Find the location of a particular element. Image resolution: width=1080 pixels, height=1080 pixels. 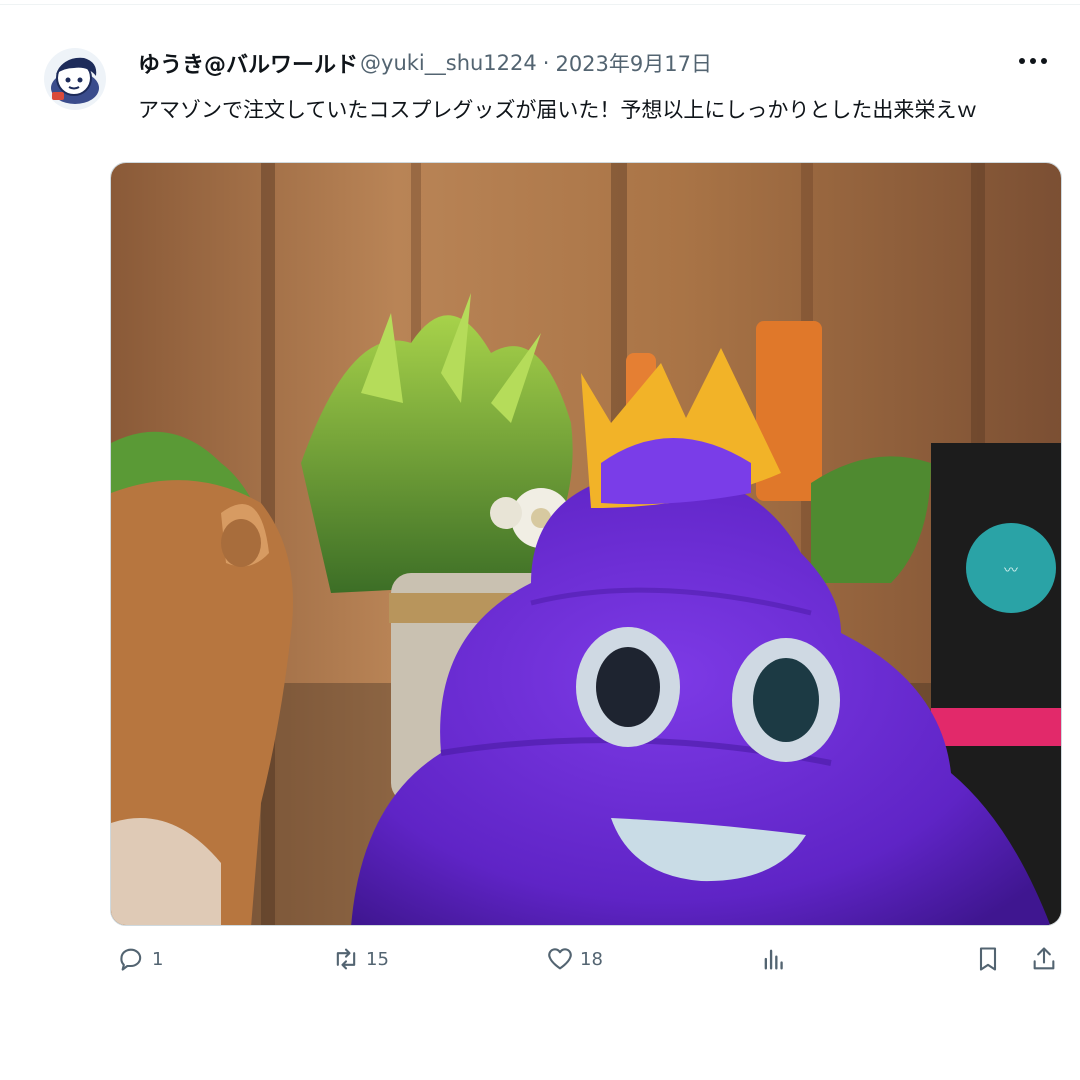

like-count: 18 is located at coordinates (591, 959).